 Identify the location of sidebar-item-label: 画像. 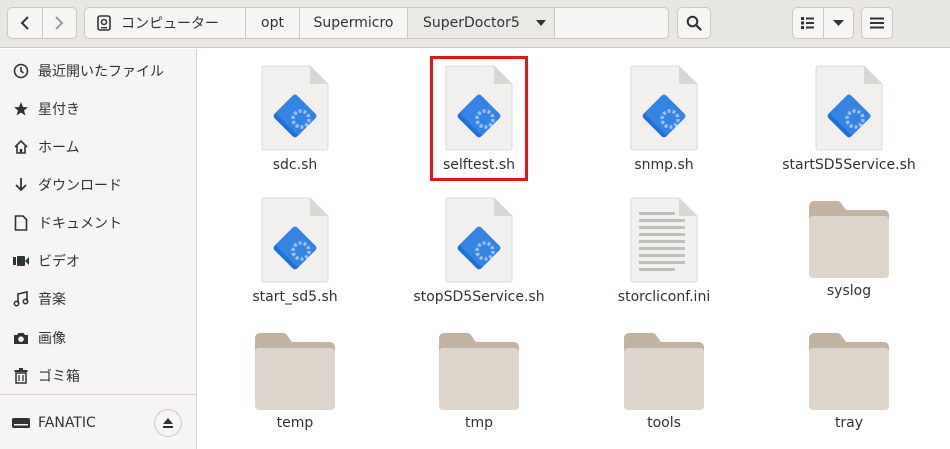
(52, 339).